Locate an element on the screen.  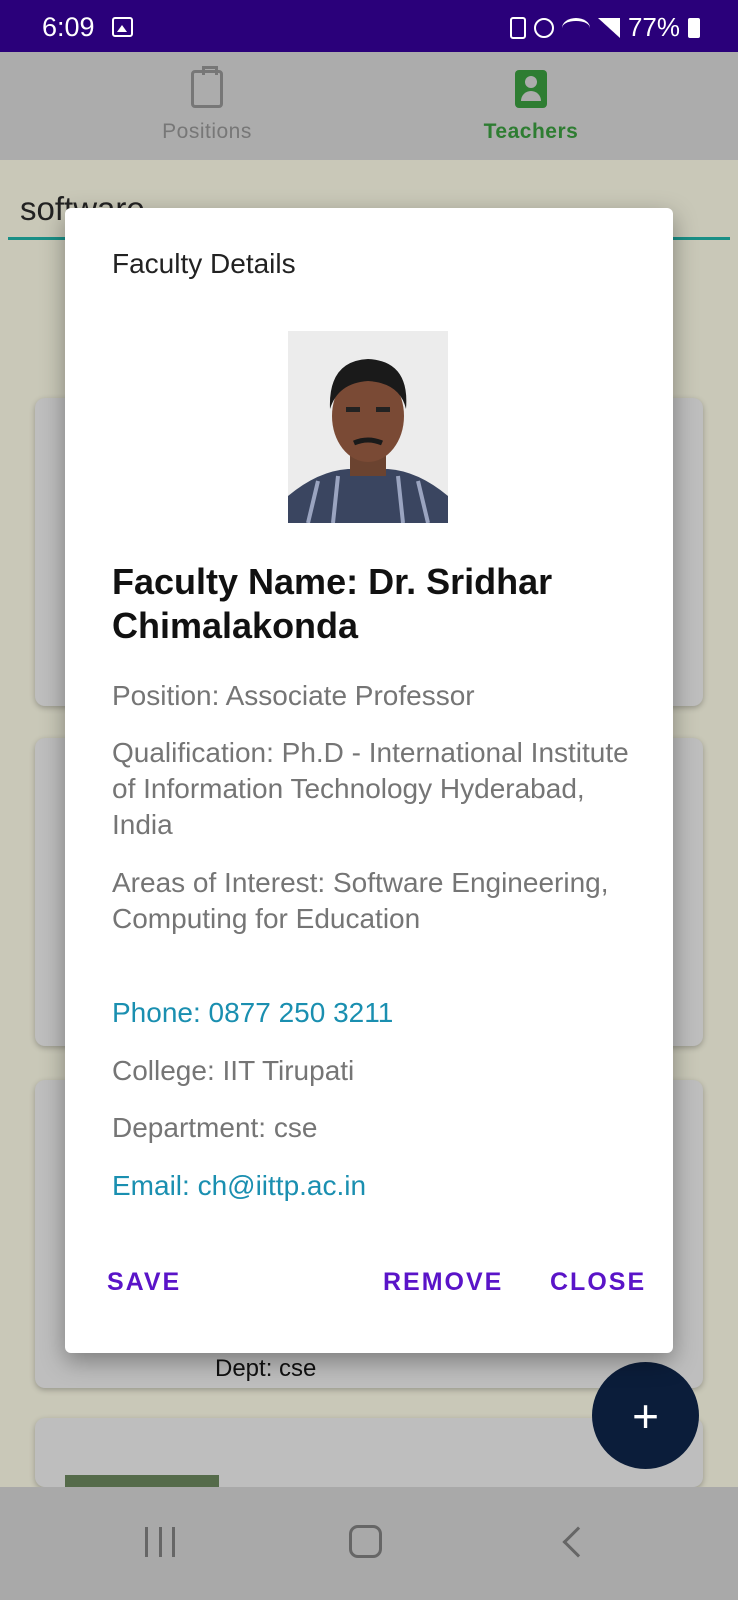
signal-icon is located at coordinates (608, 27).